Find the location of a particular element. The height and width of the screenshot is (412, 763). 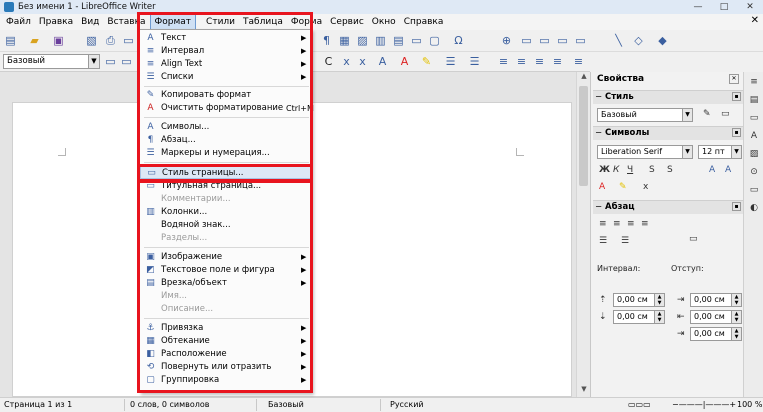

close-button: ✕ is located at coordinates (750, 7).